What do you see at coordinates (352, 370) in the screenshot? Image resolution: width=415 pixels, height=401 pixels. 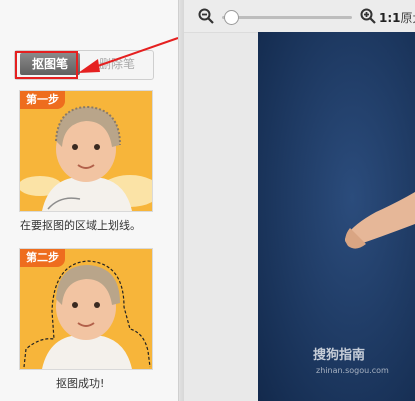 I see `watermark-url: zhinan.sogou.com` at bounding box center [352, 370].